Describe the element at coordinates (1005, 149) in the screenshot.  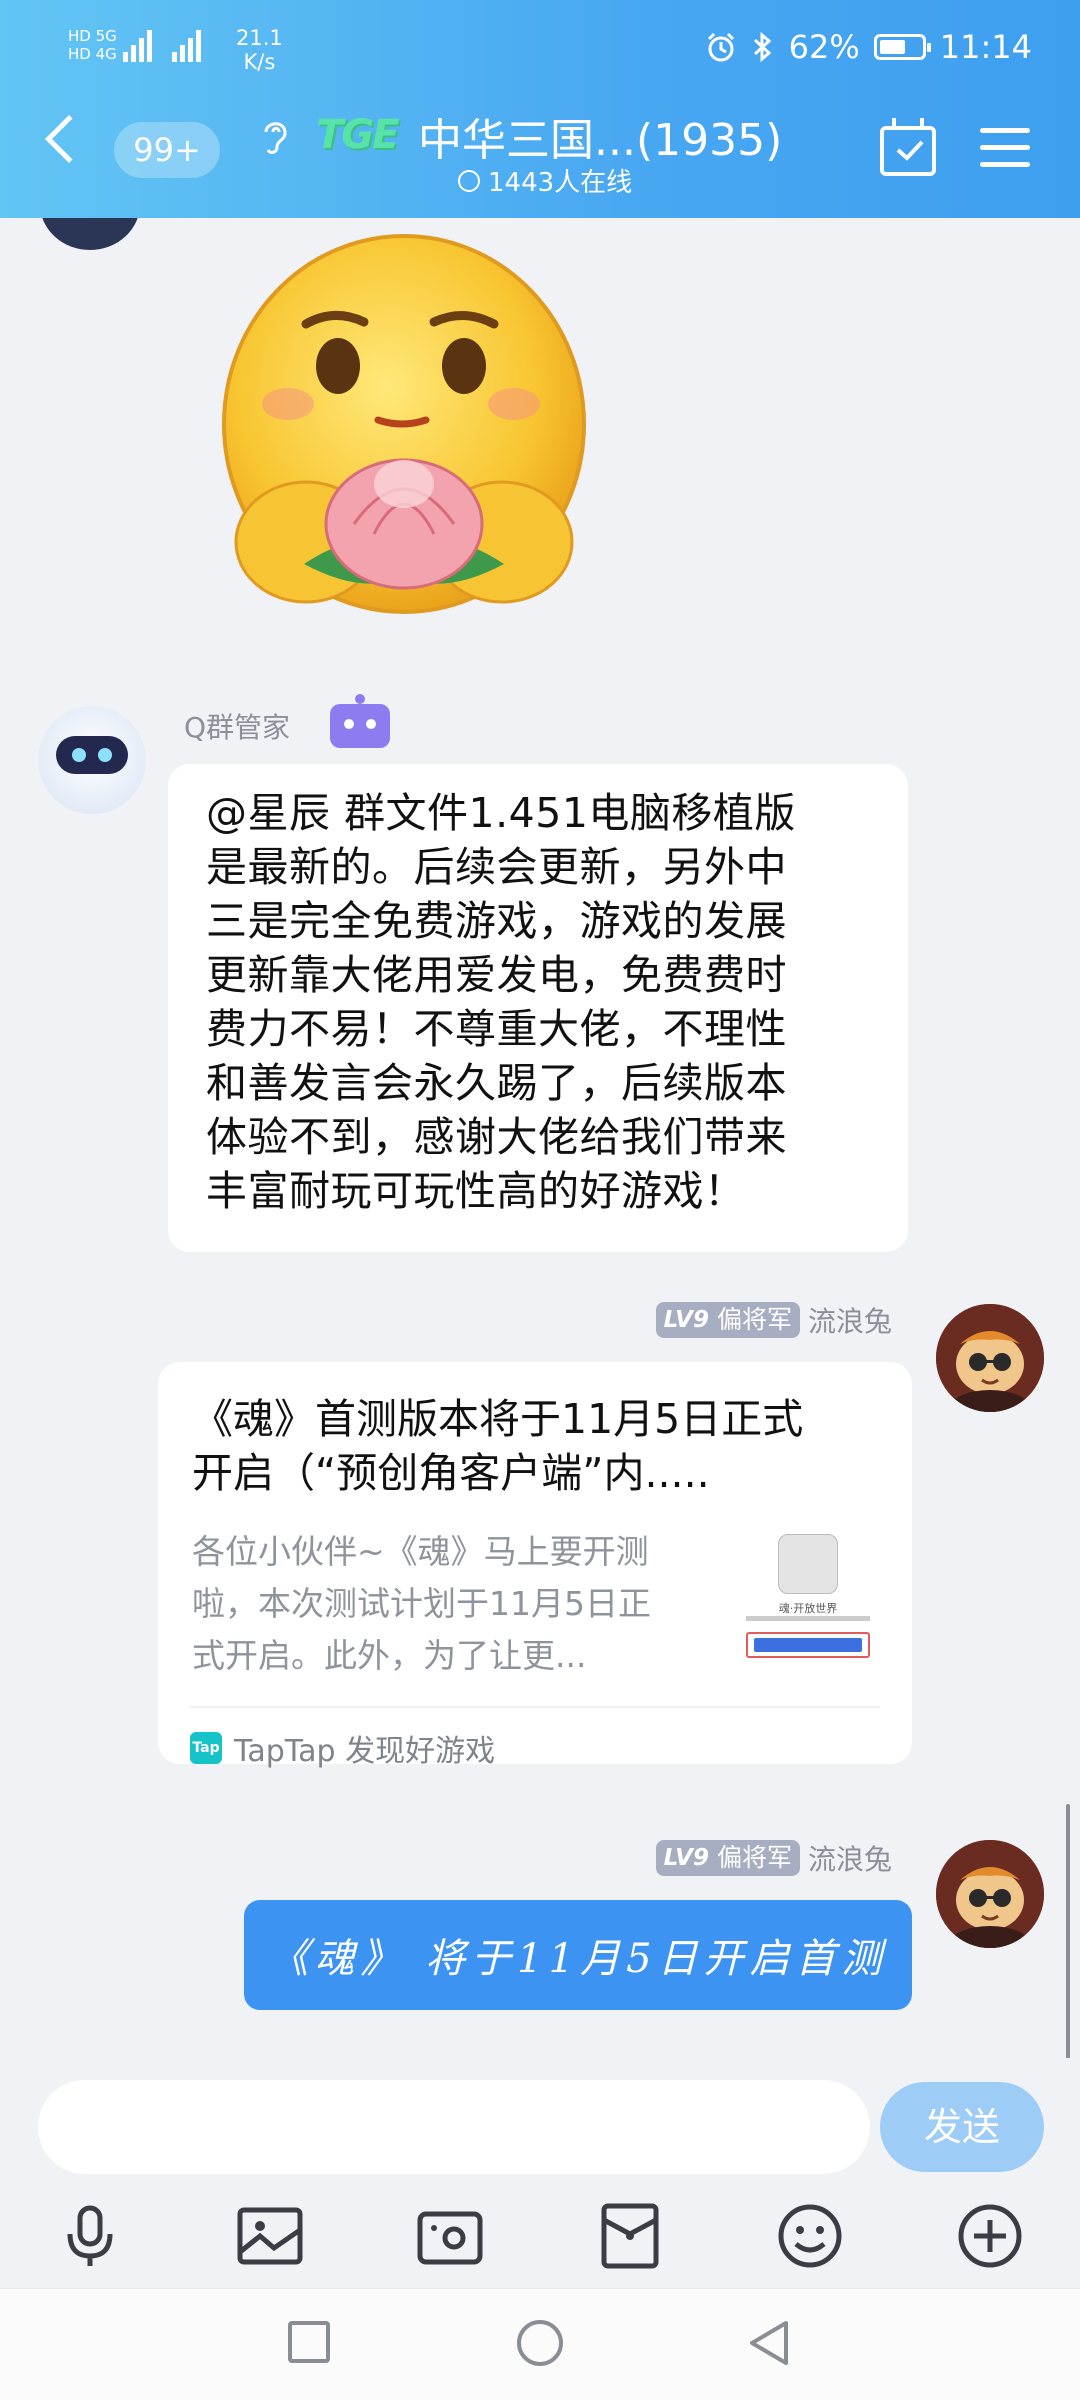
I see `menu-icon` at that location.